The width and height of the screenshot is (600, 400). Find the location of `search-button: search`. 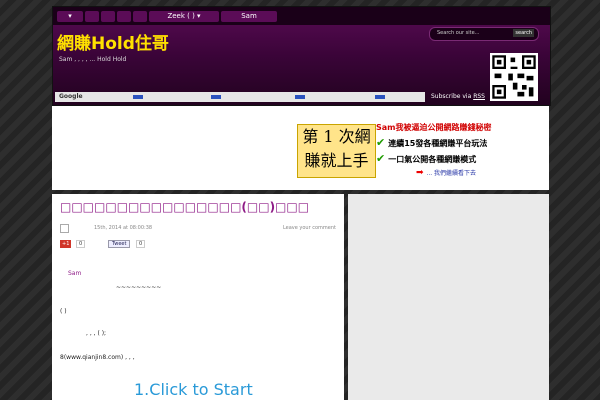

search-button: search is located at coordinates (523, 33).